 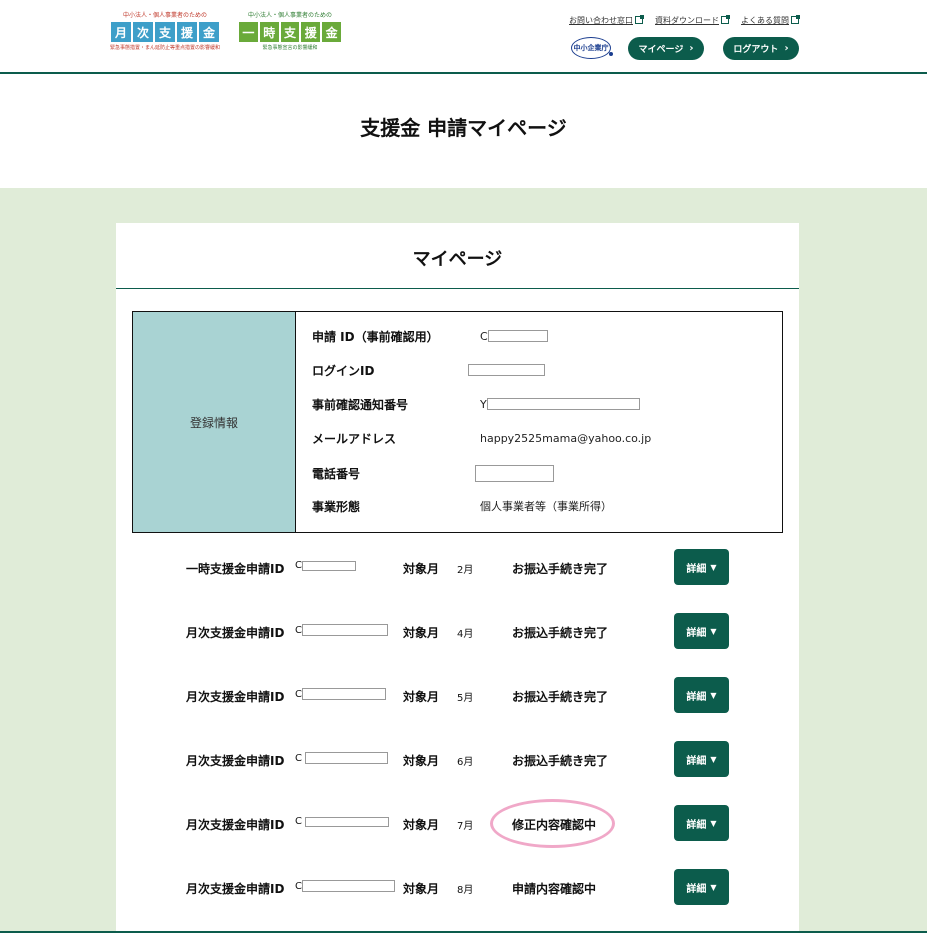 What do you see at coordinates (761, 48) in the screenshot?
I see `logout-button: ログアウト ›` at bounding box center [761, 48].